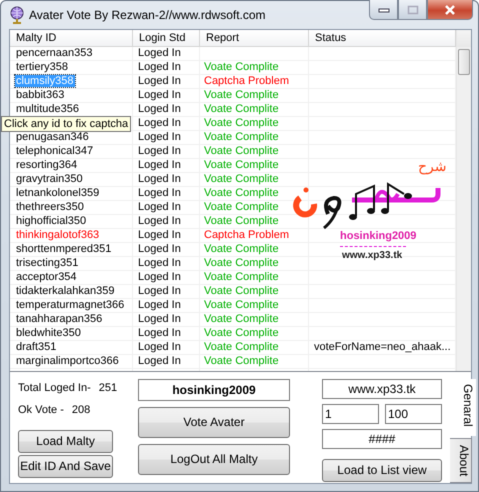 The image size is (479, 492). I want to click on table-cell: letnankolonel359, so click(58, 192).